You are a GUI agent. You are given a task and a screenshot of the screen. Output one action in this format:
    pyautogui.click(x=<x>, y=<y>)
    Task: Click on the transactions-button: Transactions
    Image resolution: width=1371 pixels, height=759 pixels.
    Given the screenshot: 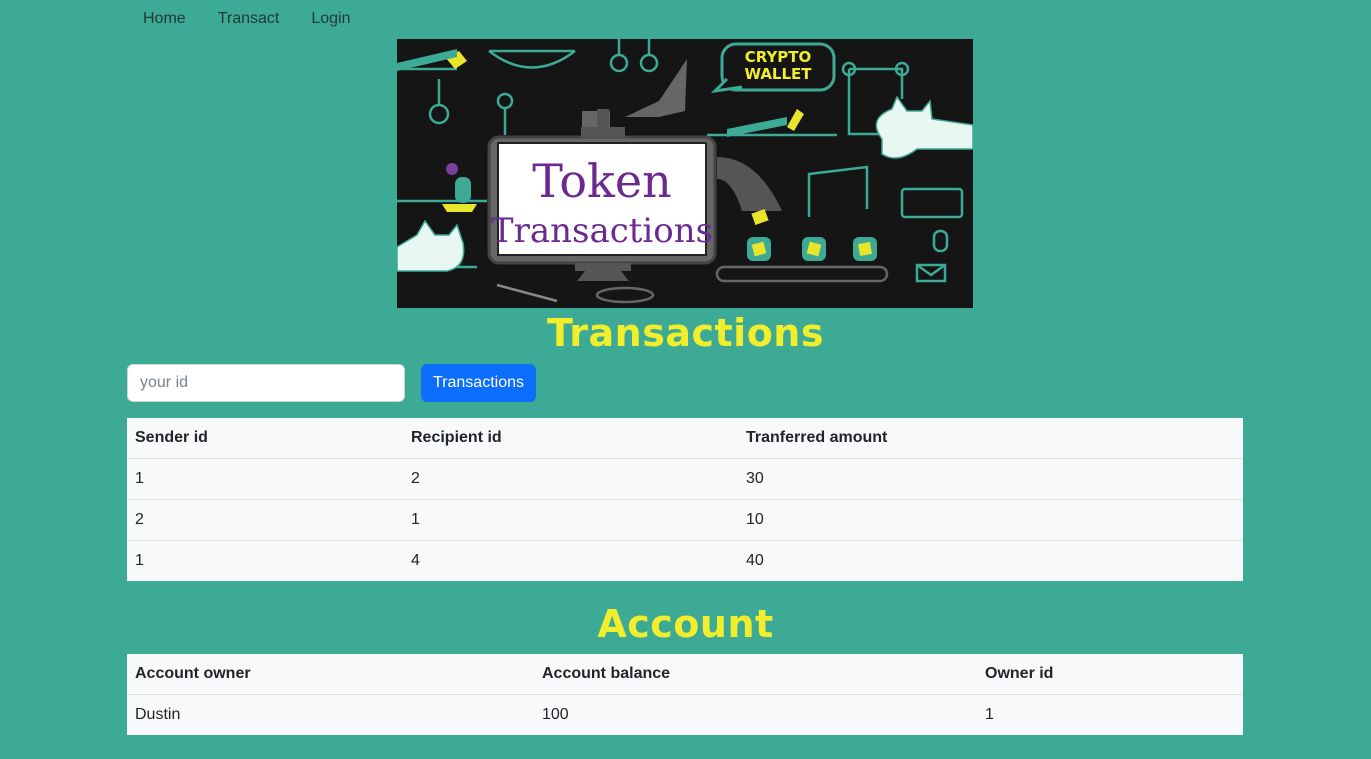 What is the action you would take?
    pyautogui.click(x=478, y=383)
    